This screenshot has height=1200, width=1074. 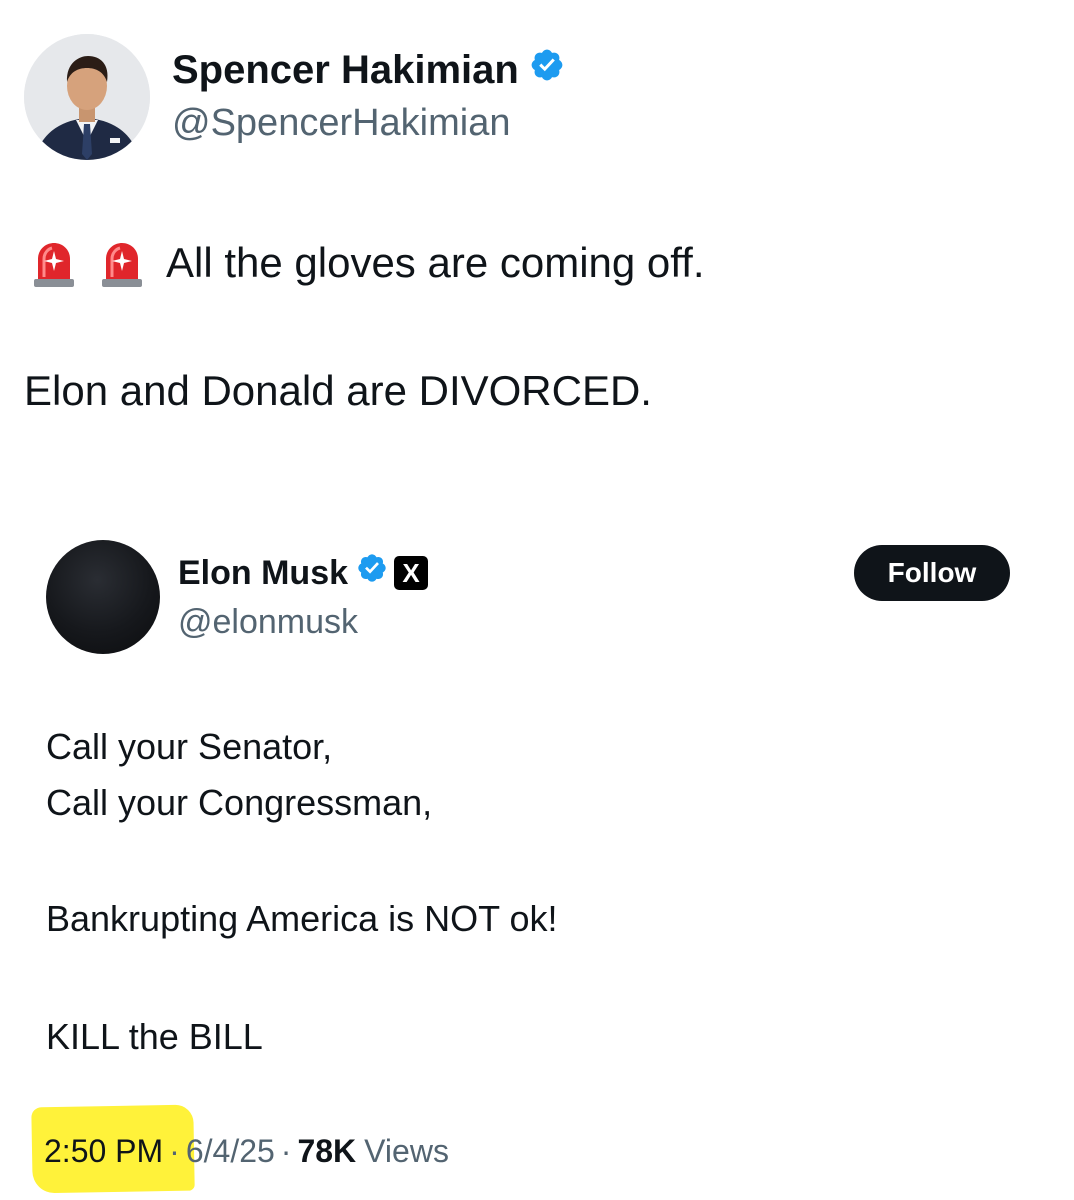 I want to click on quoted-tweet-line: KILL the BILL, so click(x=154, y=1036).